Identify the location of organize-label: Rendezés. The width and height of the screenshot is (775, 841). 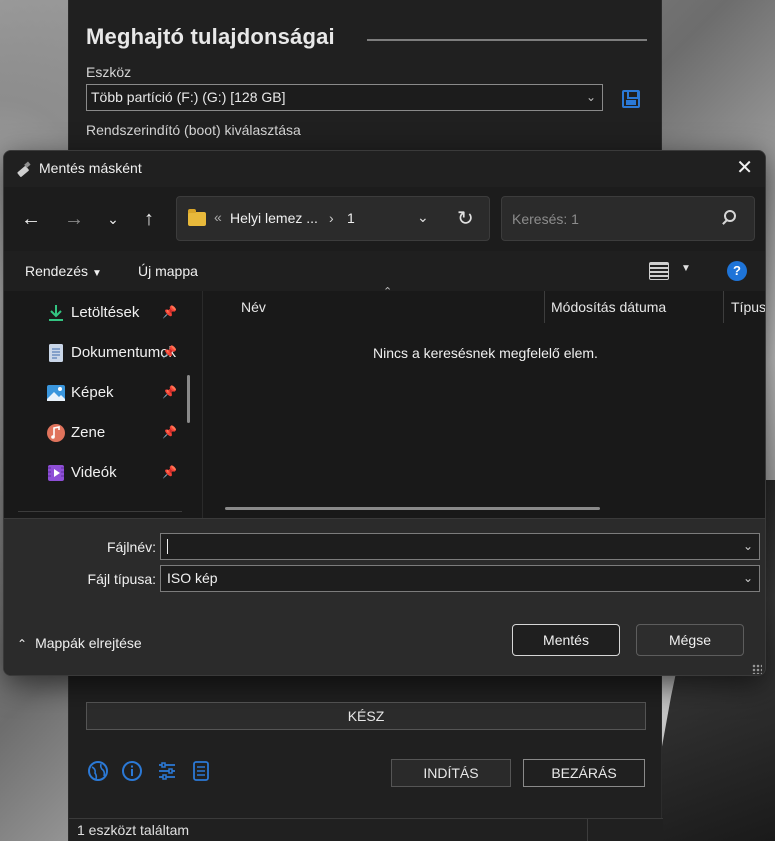
(57, 271).